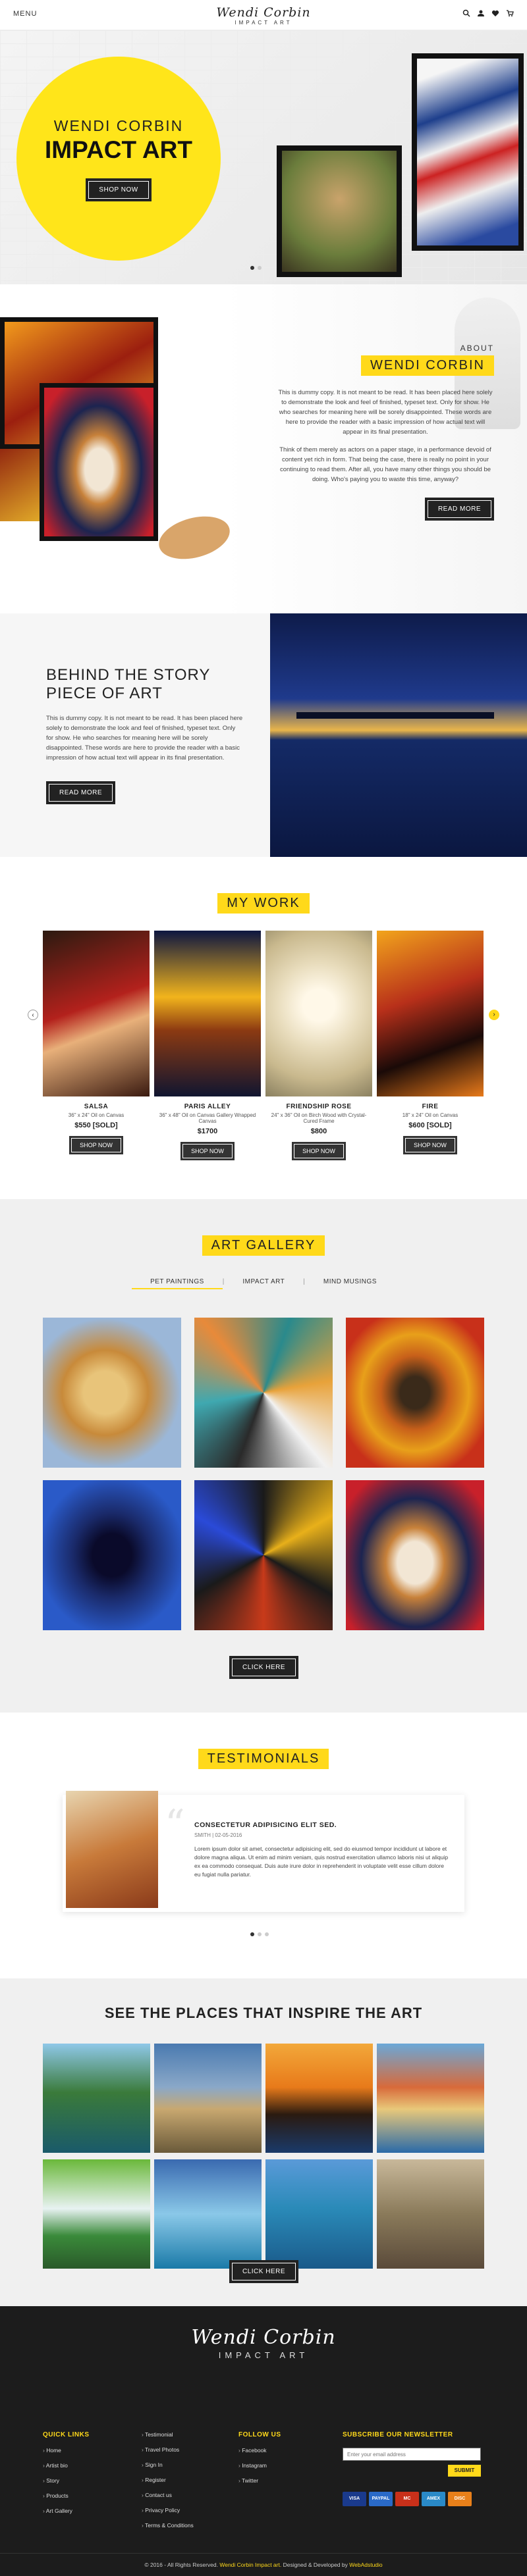 This screenshot has width=527, height=2576. Describe the element at coordinates (263, 2013) in the screenshot. I see `places-title: SEE THE PLACES THAT INSPIRE THE ART` at that location.